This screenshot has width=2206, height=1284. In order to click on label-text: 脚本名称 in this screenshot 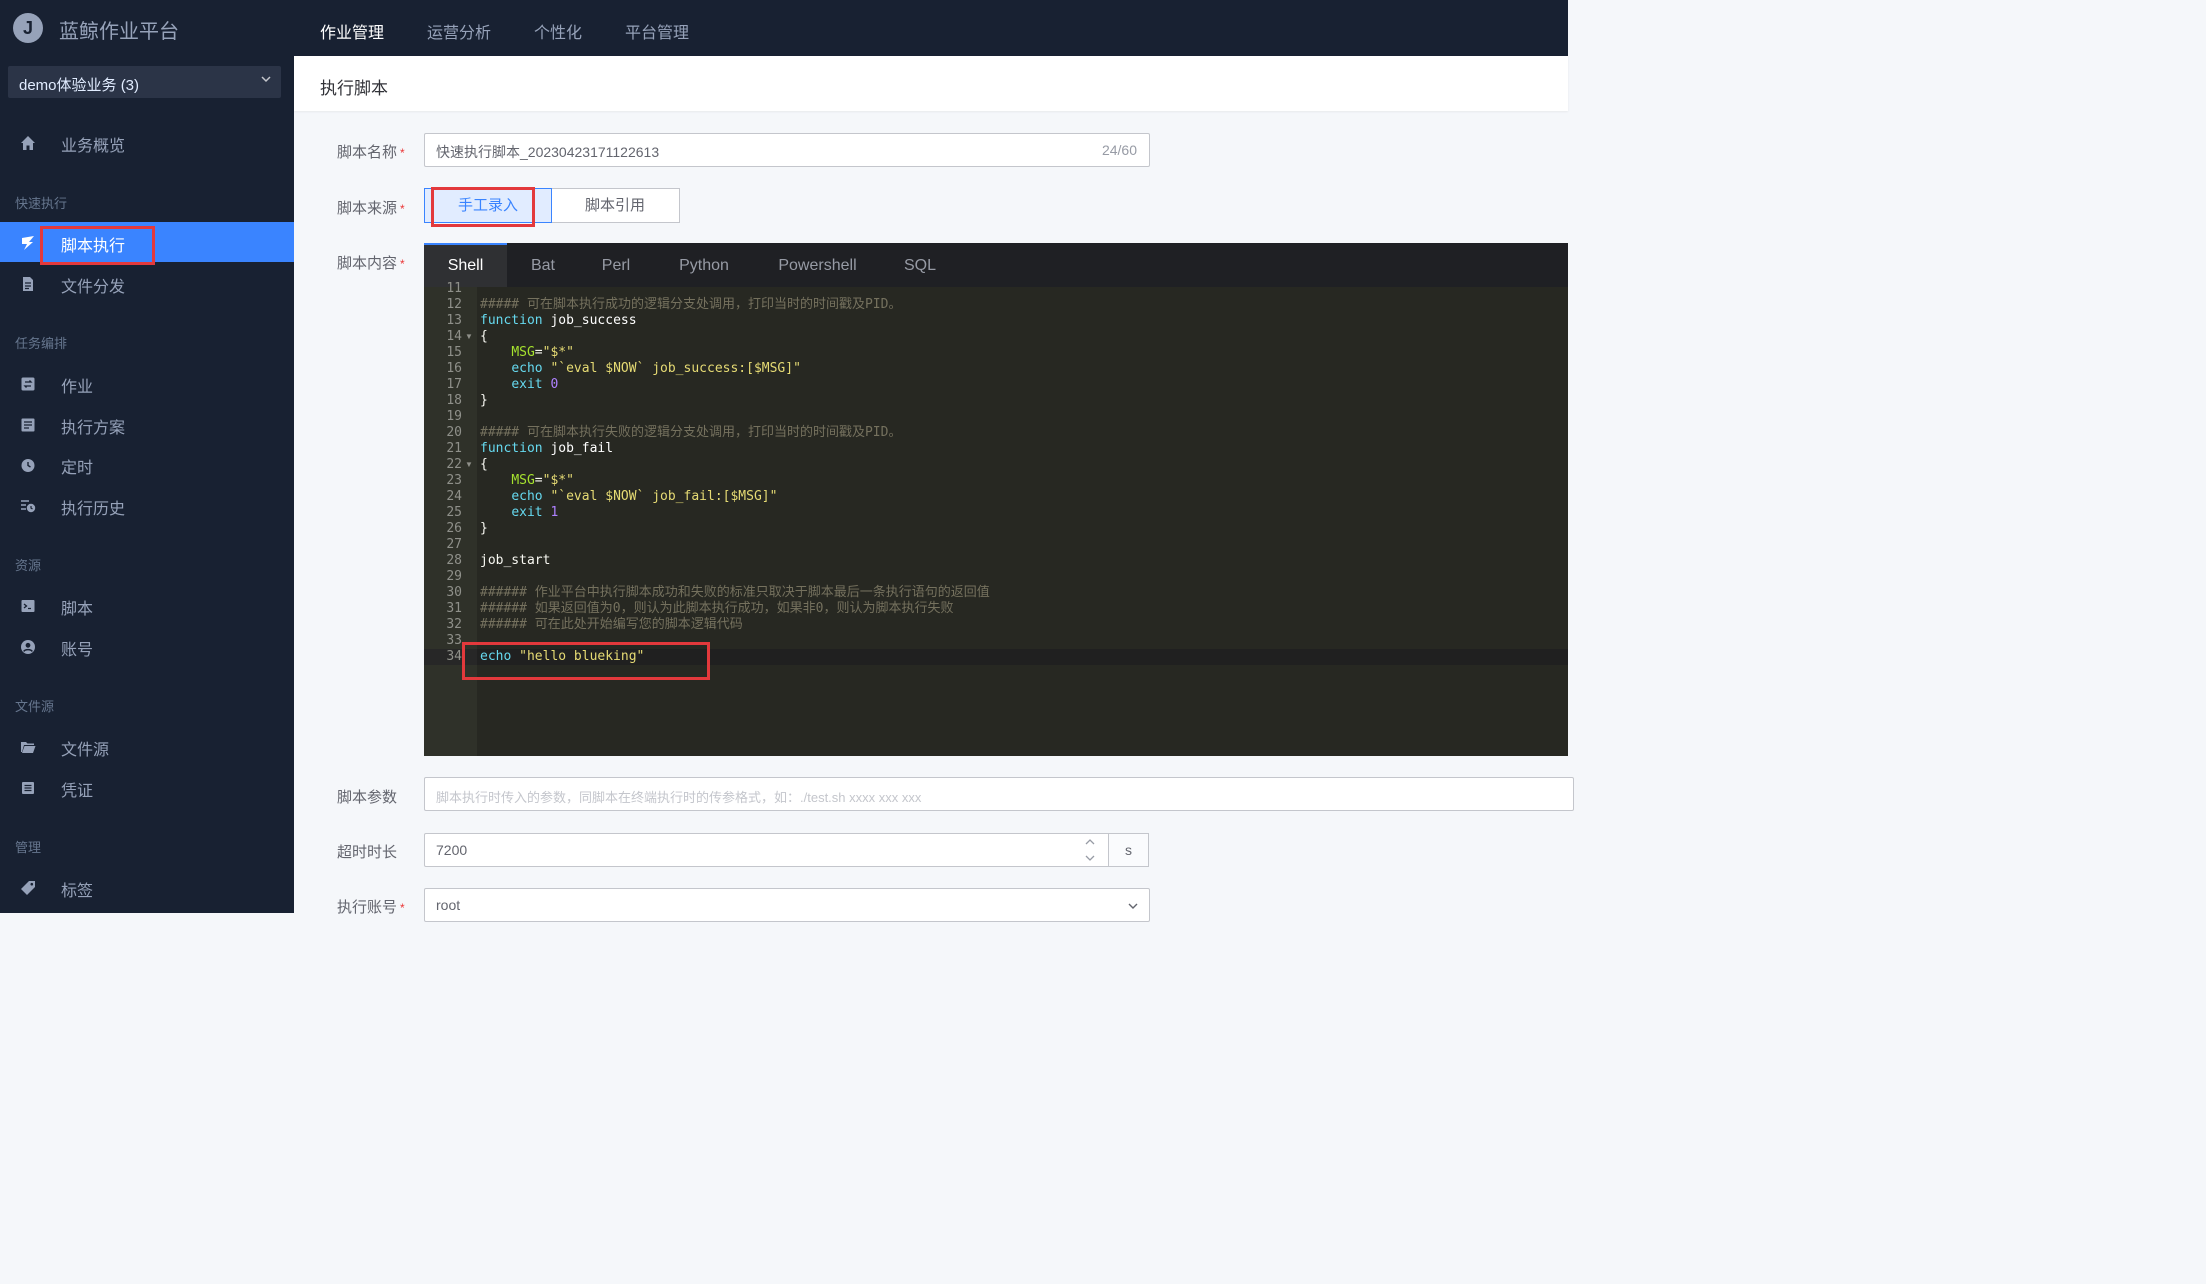, I will do `click(367, 152)`.